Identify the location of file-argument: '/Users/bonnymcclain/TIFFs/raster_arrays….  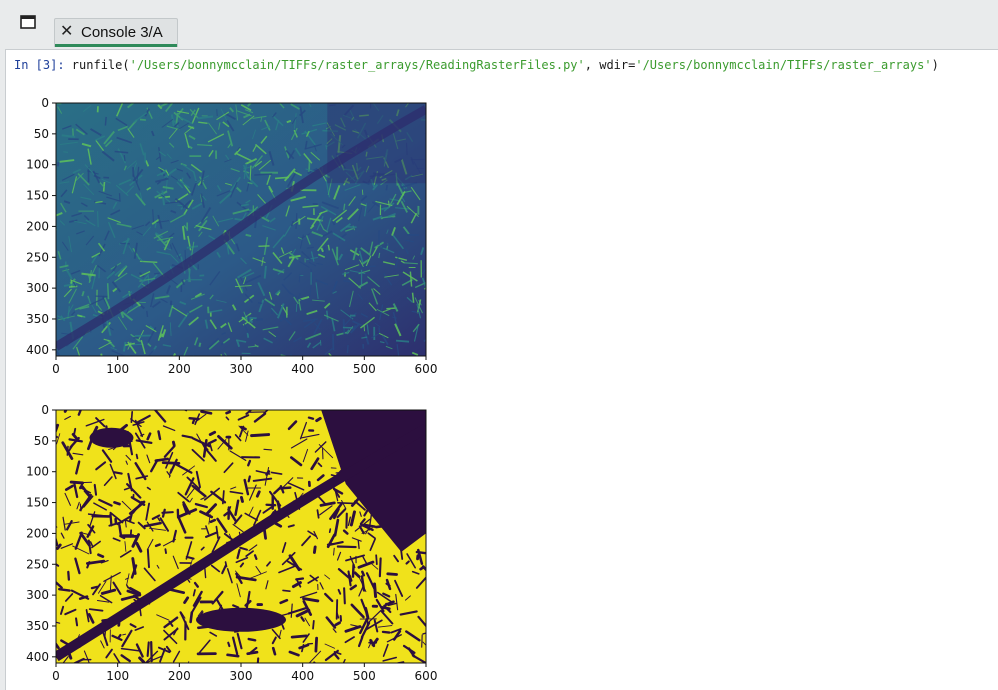
(357, 65).